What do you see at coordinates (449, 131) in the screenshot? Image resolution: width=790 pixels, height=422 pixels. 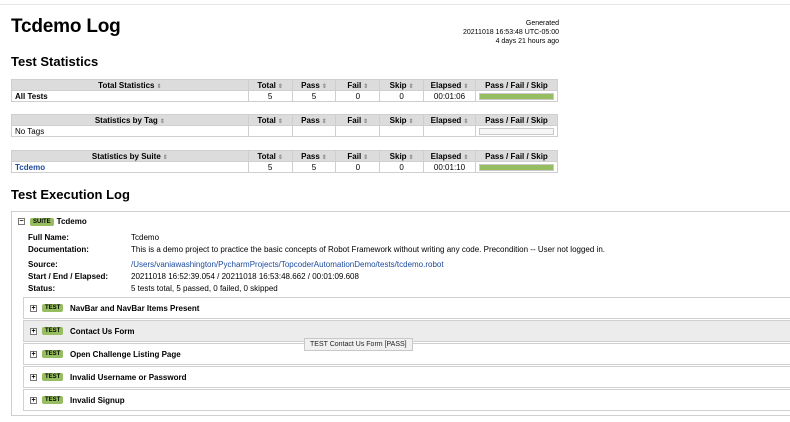 I see `stat-elapsed` at bounding box center [449, 131].